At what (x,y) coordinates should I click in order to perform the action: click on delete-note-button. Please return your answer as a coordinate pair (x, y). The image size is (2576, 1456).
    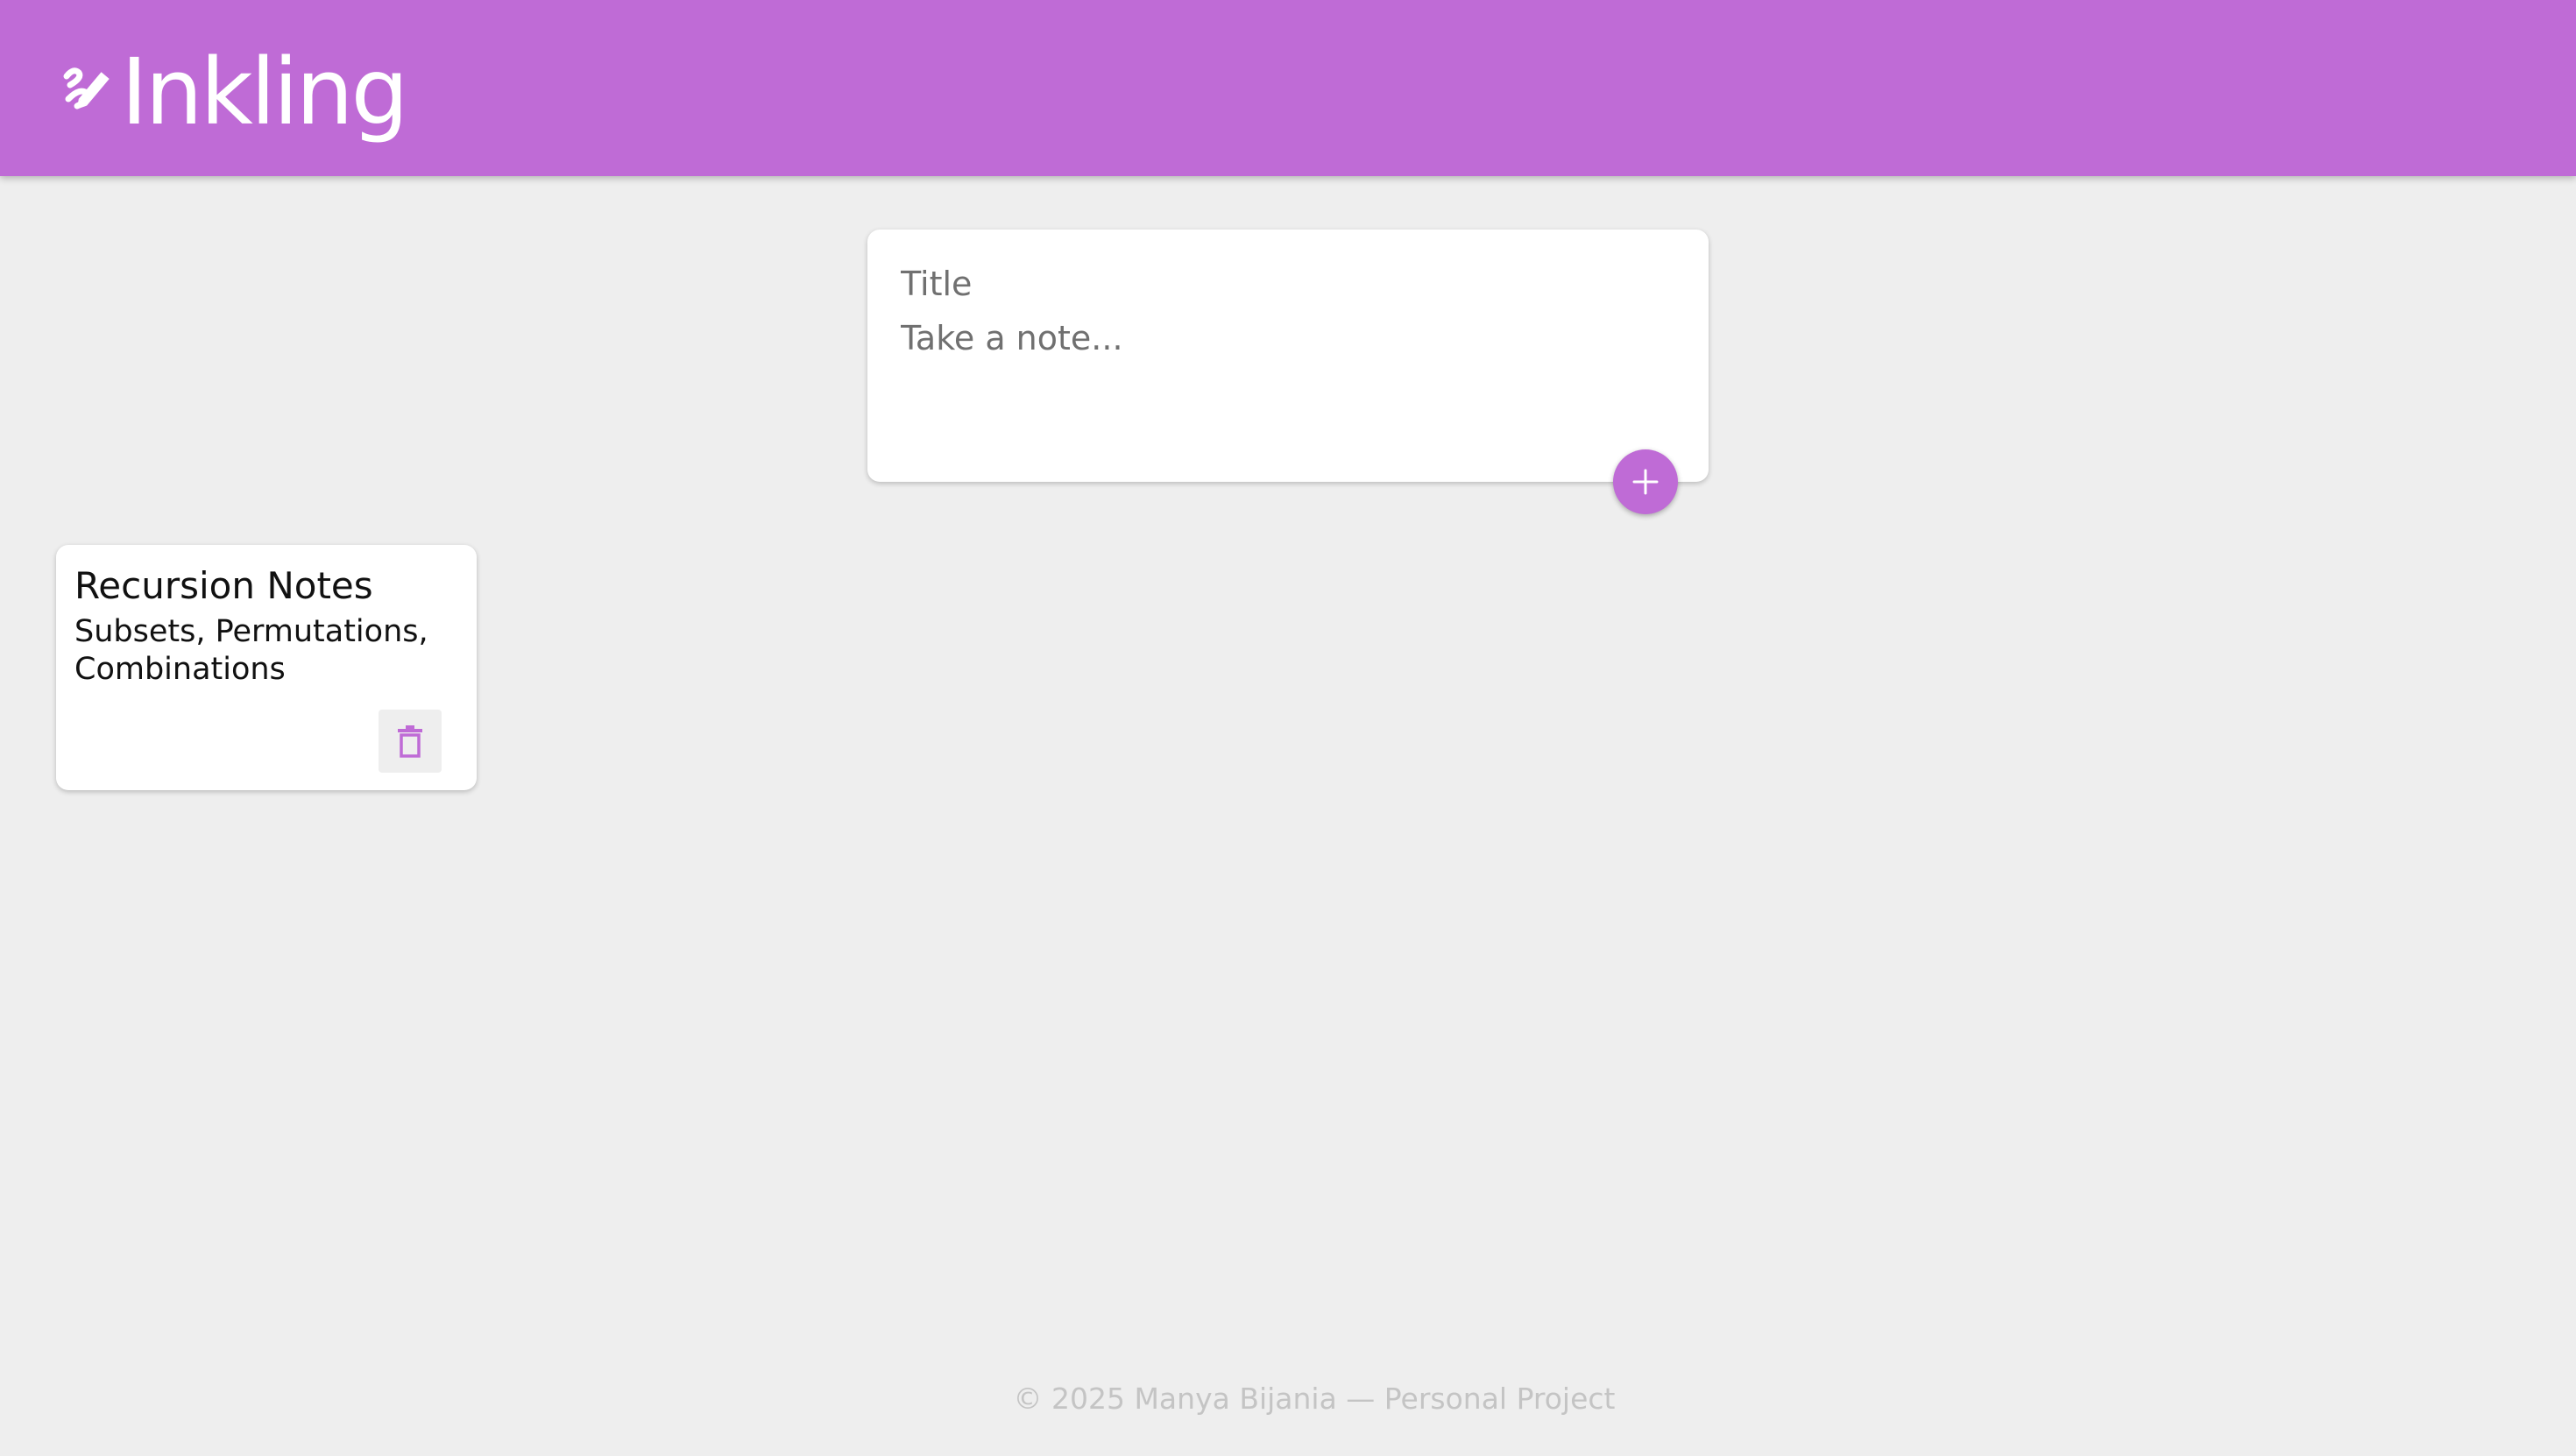
    Looking at the image, I should click on (410, 741).